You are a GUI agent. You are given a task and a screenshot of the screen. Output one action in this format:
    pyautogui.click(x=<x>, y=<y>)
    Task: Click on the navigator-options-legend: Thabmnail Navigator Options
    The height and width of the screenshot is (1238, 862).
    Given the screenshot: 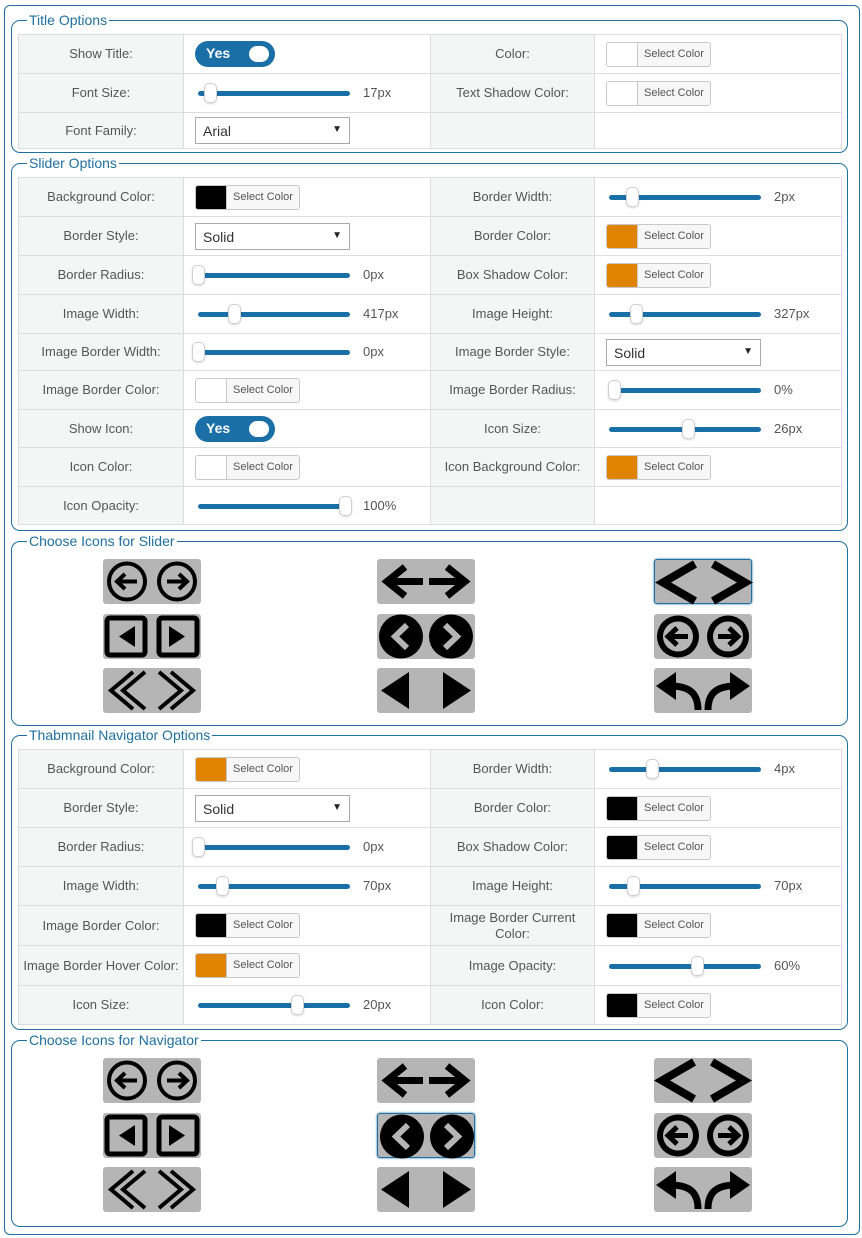 What is the action you would take?
    pyautogui.click(x=120, y=735)
    